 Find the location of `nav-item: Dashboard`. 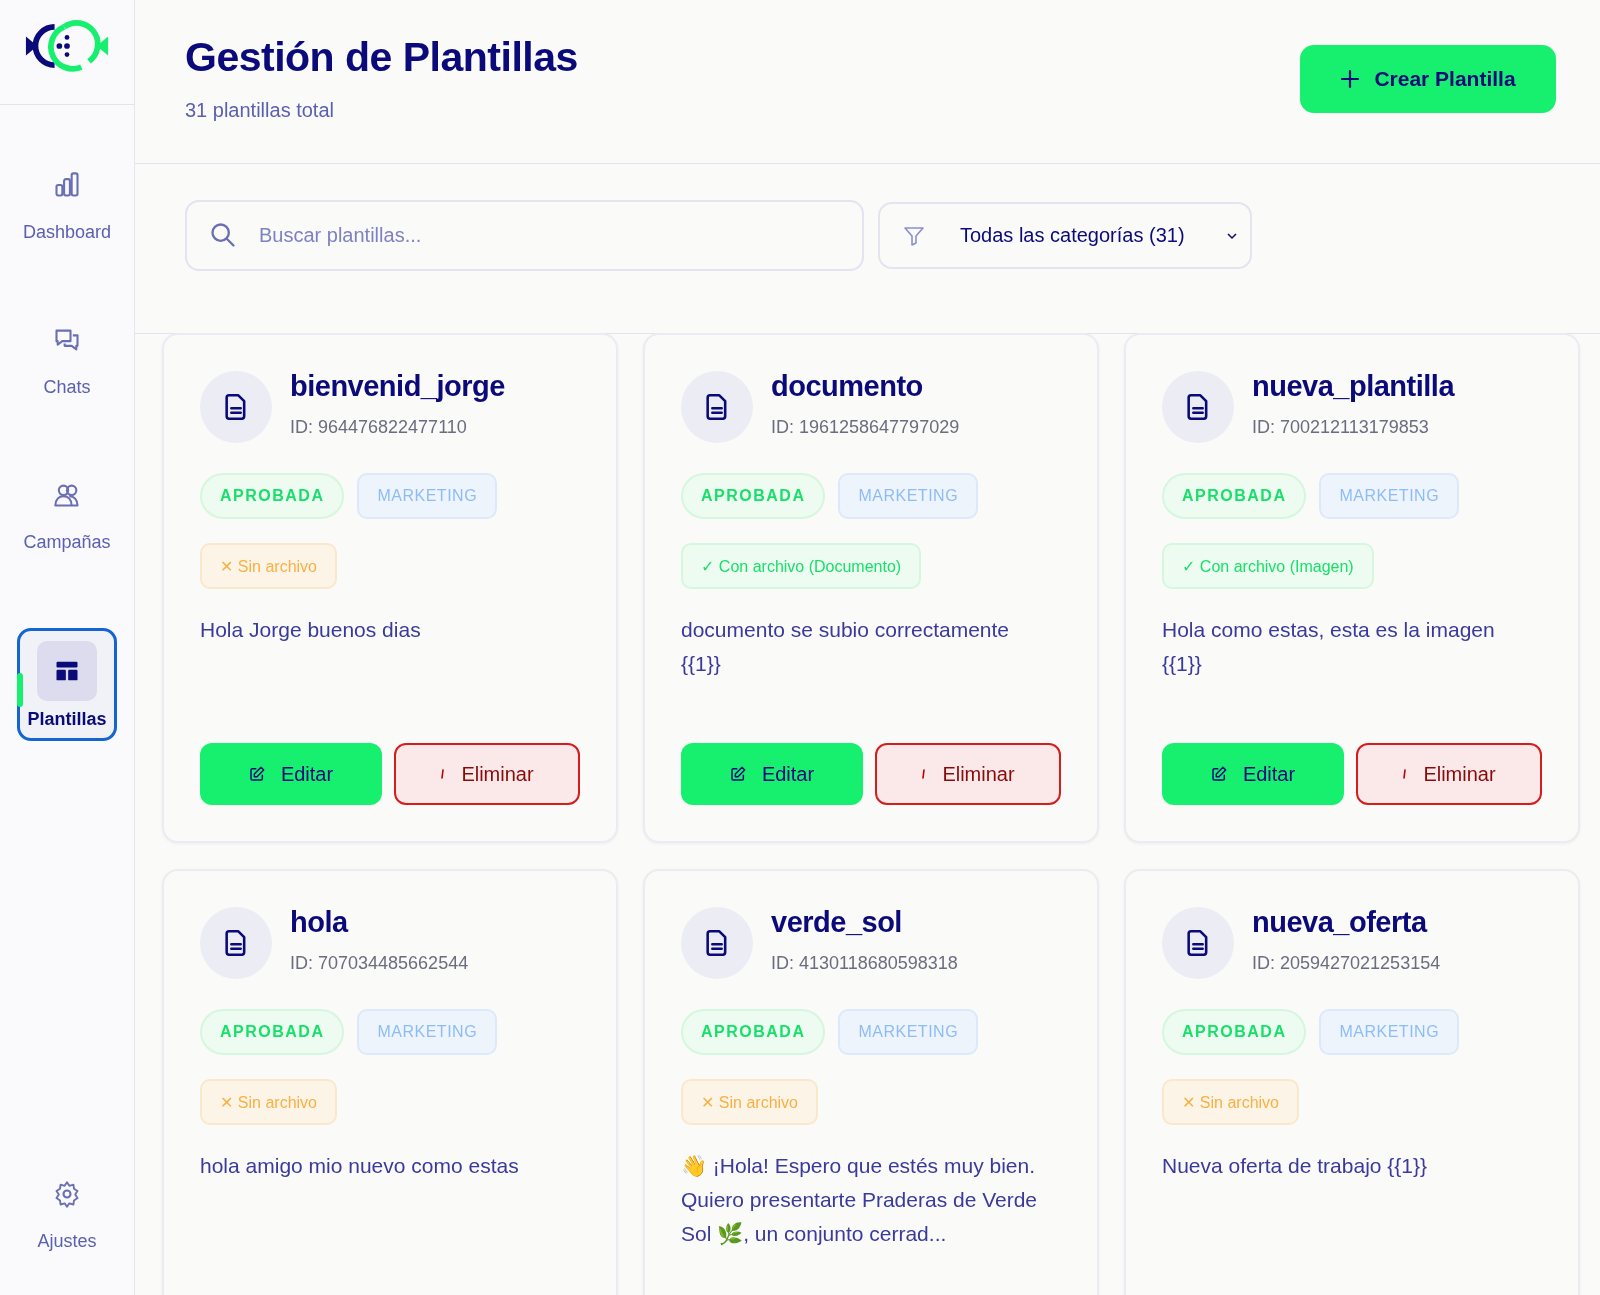

nav-item: Dashboard is located at coordinates (67, 206).